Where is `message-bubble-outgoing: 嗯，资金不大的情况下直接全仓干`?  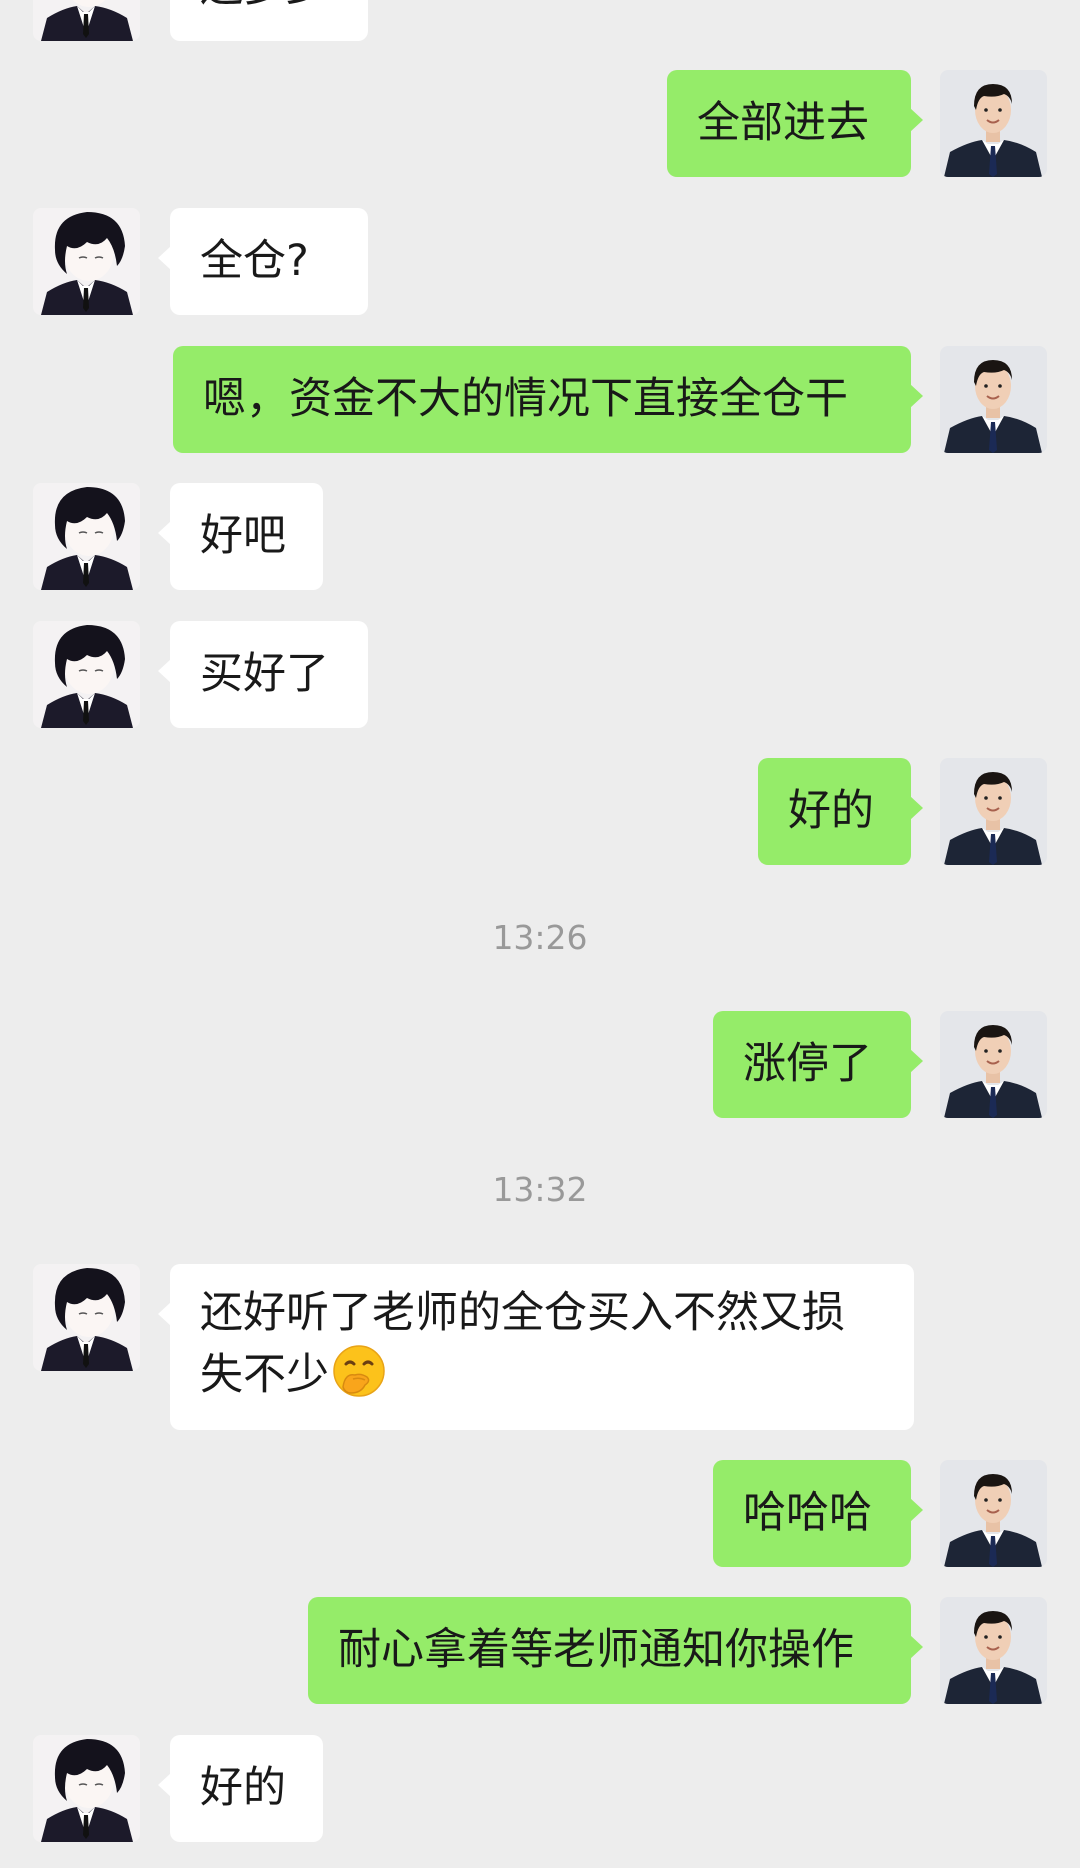
message-bubble-outgoing: 嗯，资金不大的情况下直接全仓干 is located at coordinates (548, 399).